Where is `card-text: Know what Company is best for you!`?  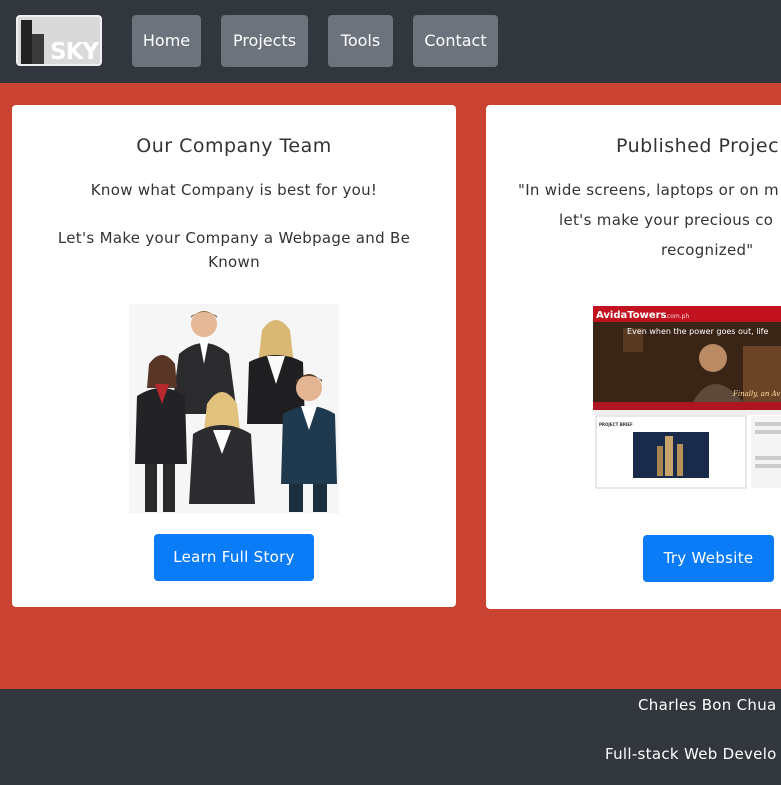 card-text: Know what Company is best for you! is located at coordinates (234, 190).